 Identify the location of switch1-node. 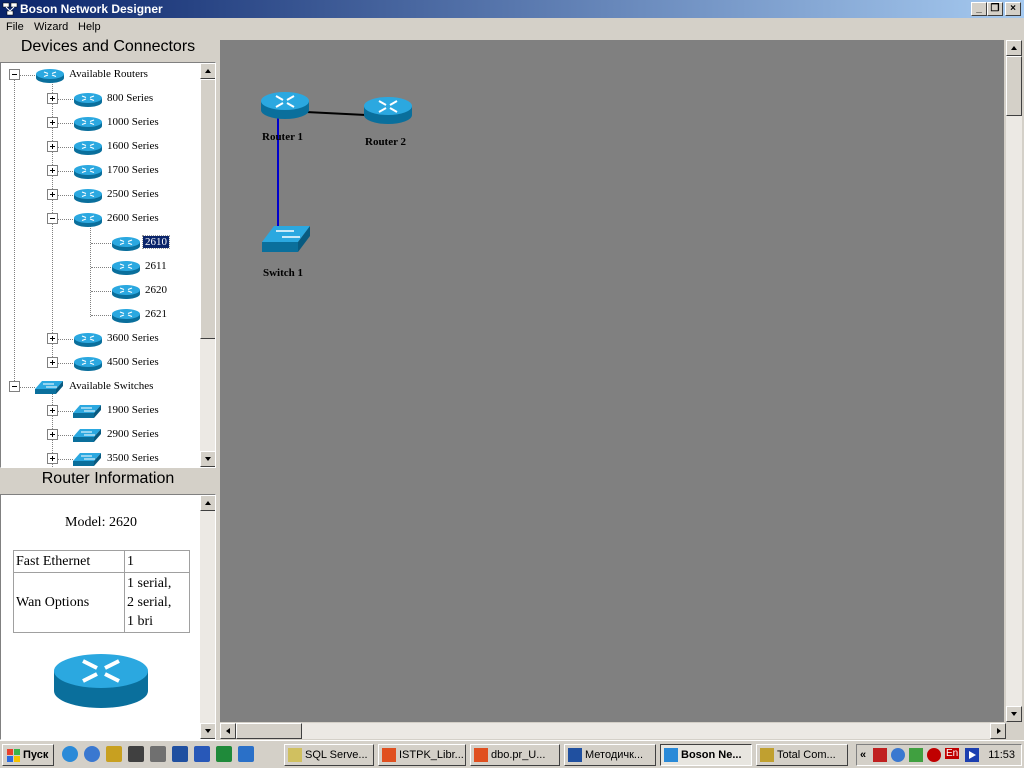
(286, 239).